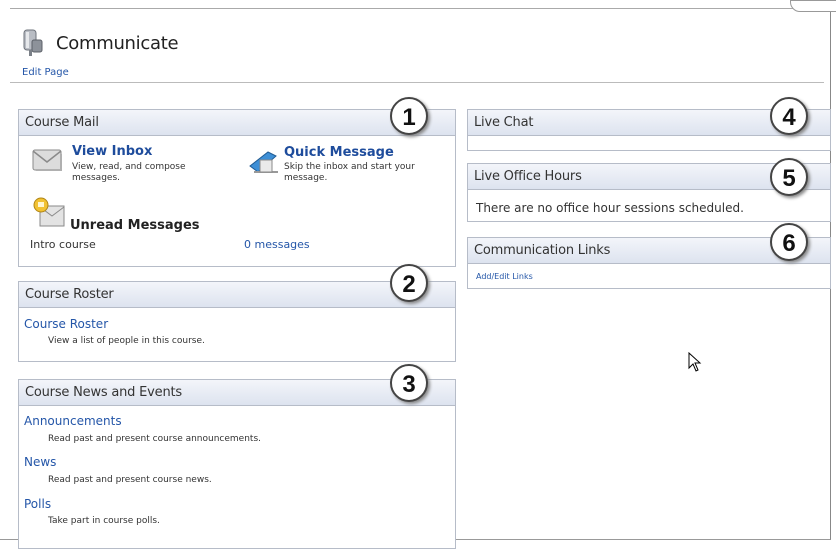  I want to click on communicate-icon, so click(32, 43).